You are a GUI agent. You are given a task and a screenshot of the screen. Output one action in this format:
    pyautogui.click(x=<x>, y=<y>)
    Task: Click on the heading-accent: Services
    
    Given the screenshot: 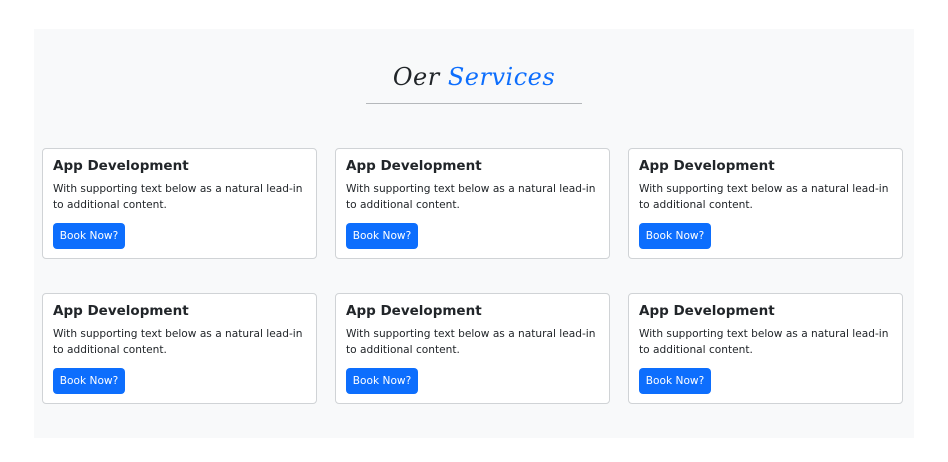 What is the action you would take?
    pyautogui.click(x=501, y=77)
    